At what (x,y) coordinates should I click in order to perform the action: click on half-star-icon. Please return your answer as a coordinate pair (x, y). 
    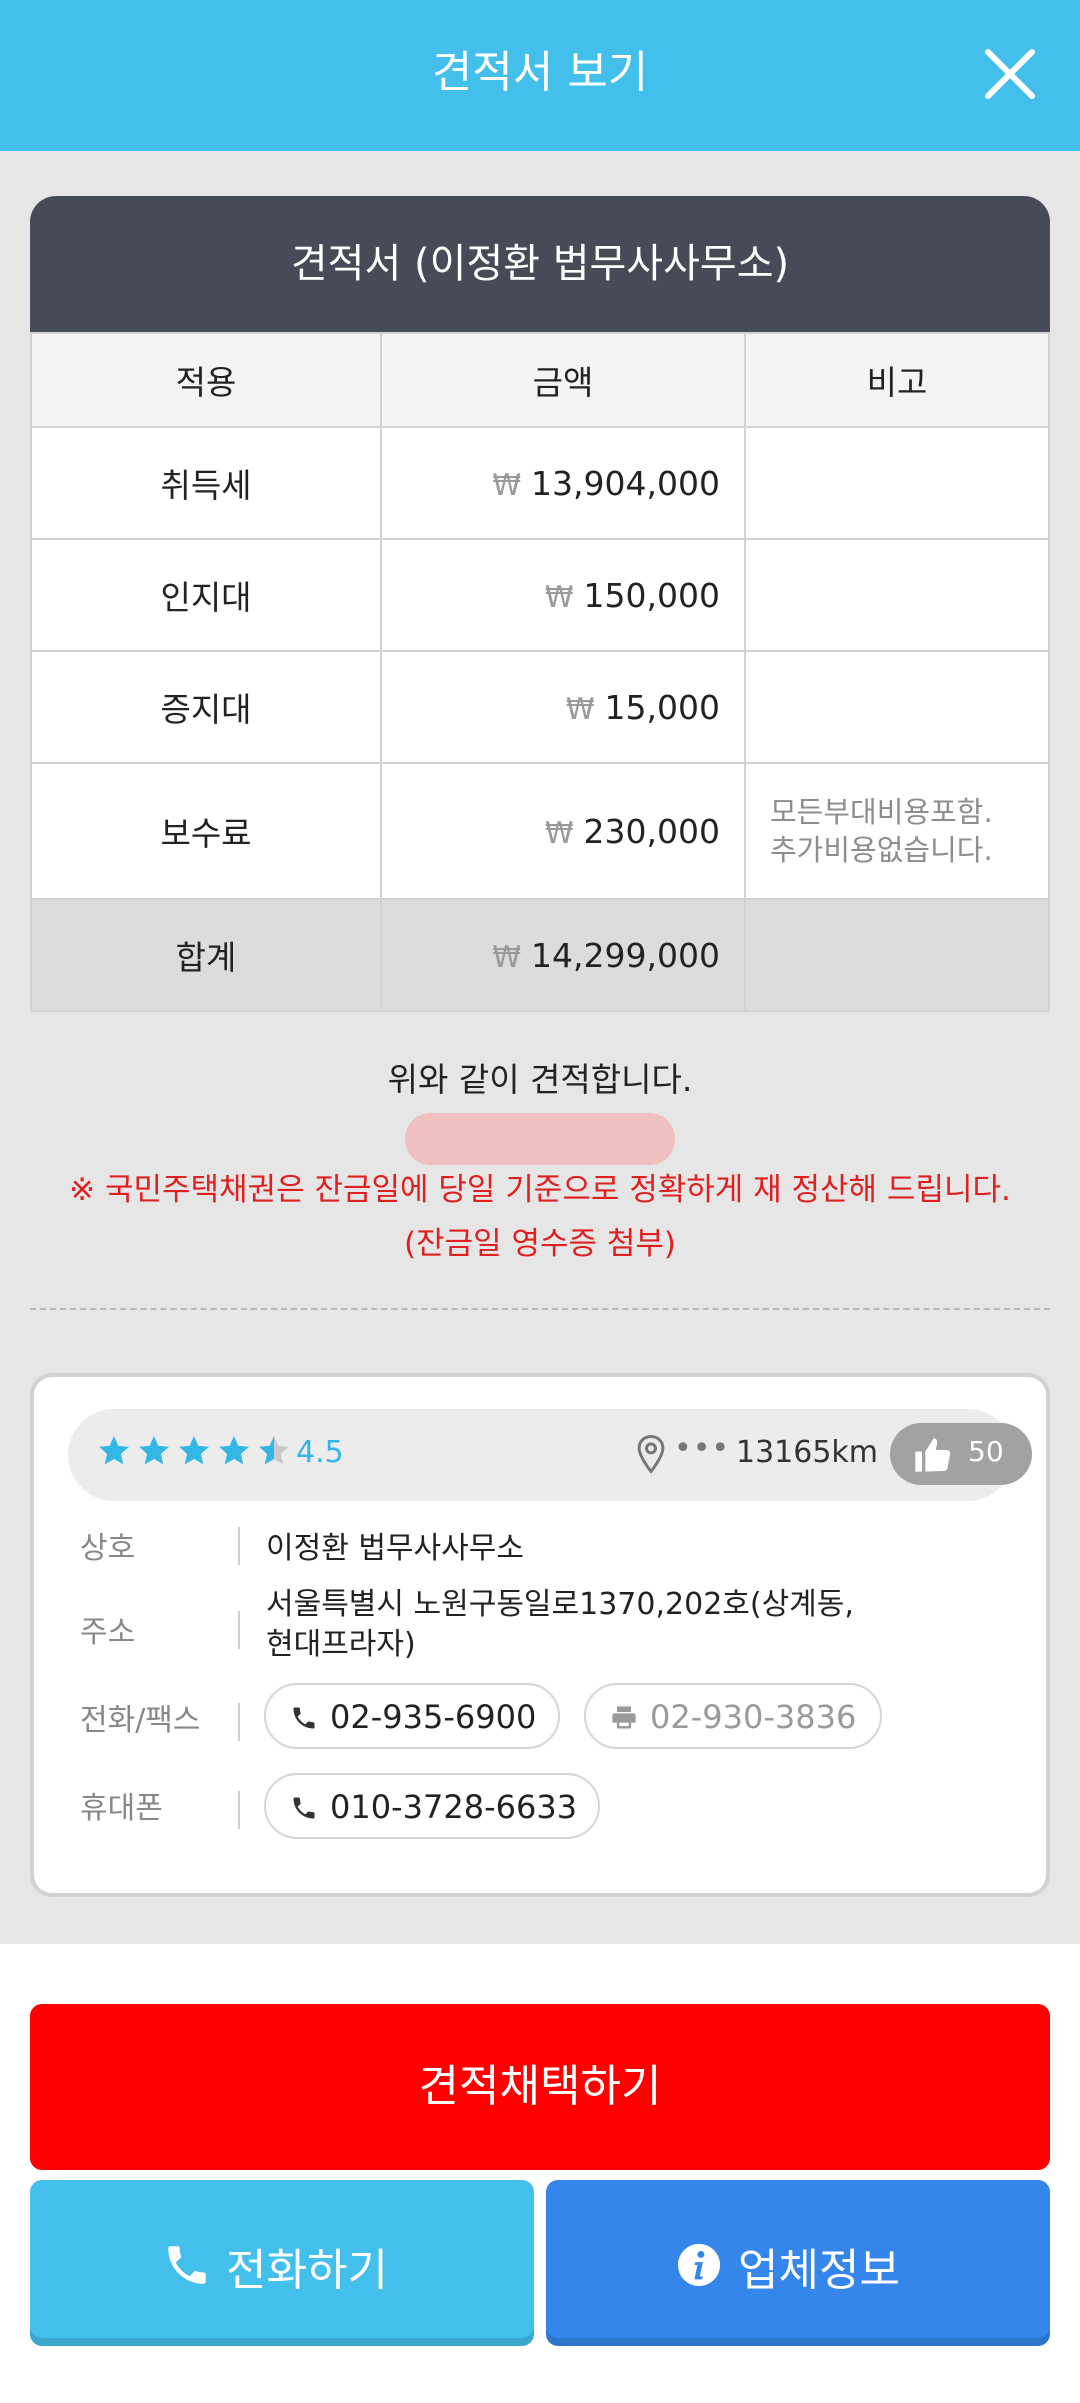
    Looking at the image, I should click on (274, 1450).